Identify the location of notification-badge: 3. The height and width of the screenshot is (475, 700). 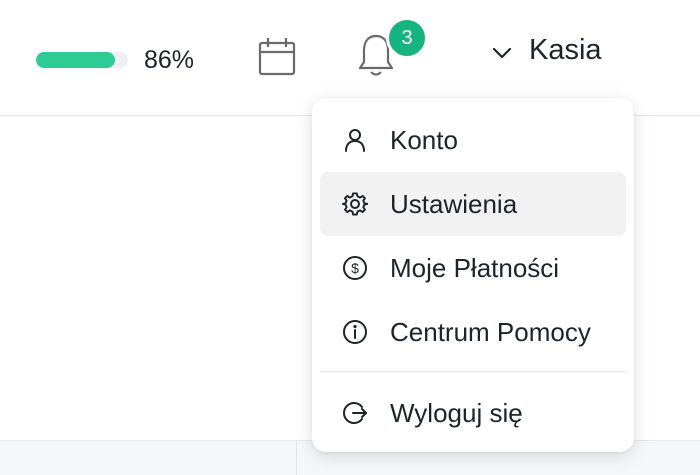
(407, 38).